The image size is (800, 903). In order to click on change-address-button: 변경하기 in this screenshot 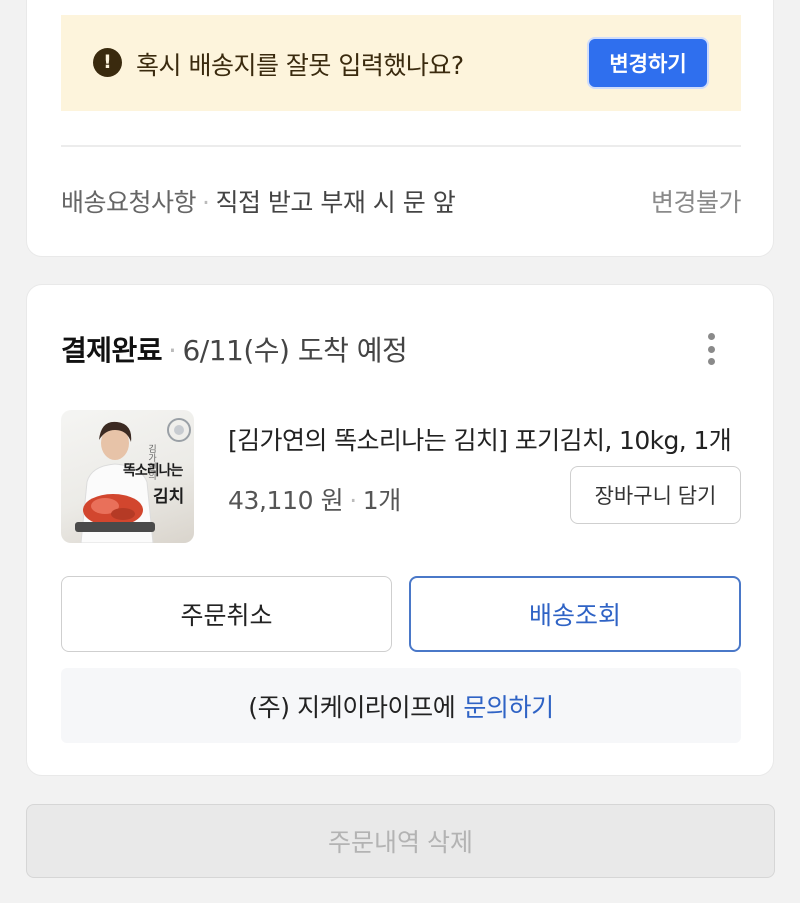, I will do `click(648, 63)`.